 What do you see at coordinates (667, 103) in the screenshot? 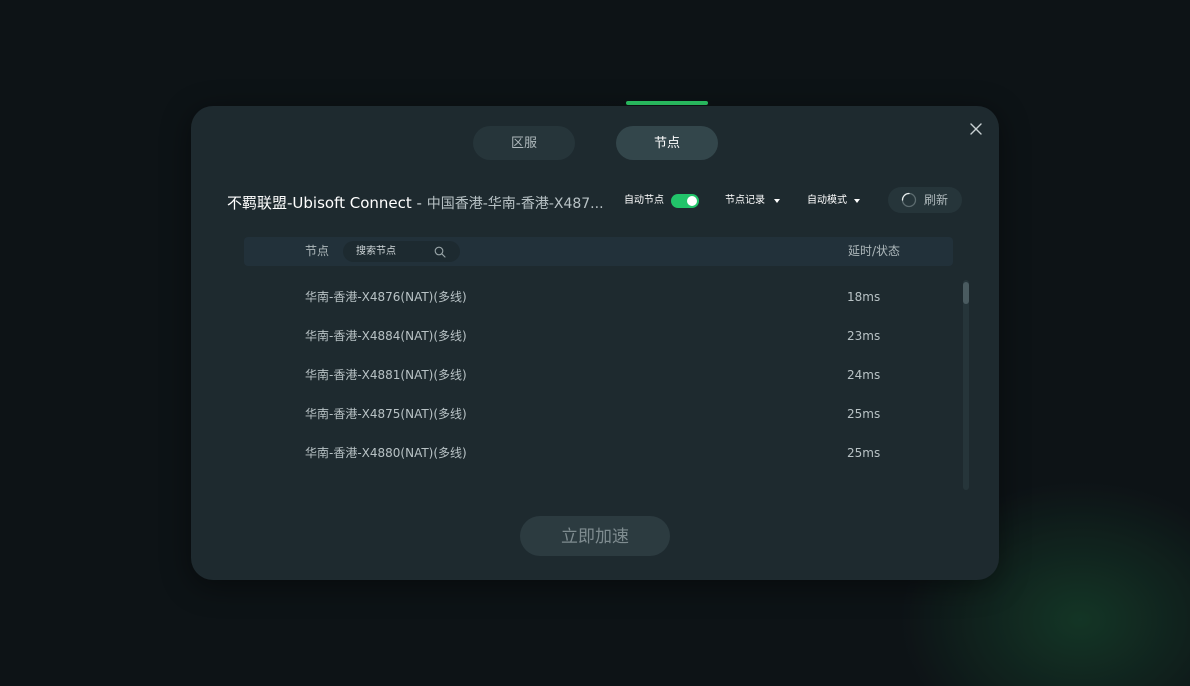
I see `active-tab-indicator` at bounding box center [667, 103].